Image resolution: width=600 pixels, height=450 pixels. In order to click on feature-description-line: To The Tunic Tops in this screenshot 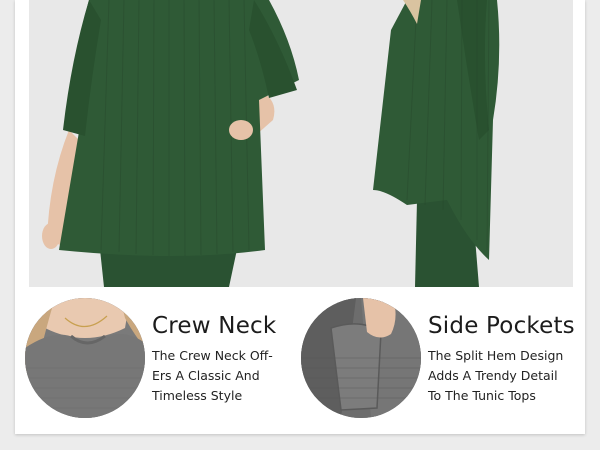, I will do `click(482, 395)`.